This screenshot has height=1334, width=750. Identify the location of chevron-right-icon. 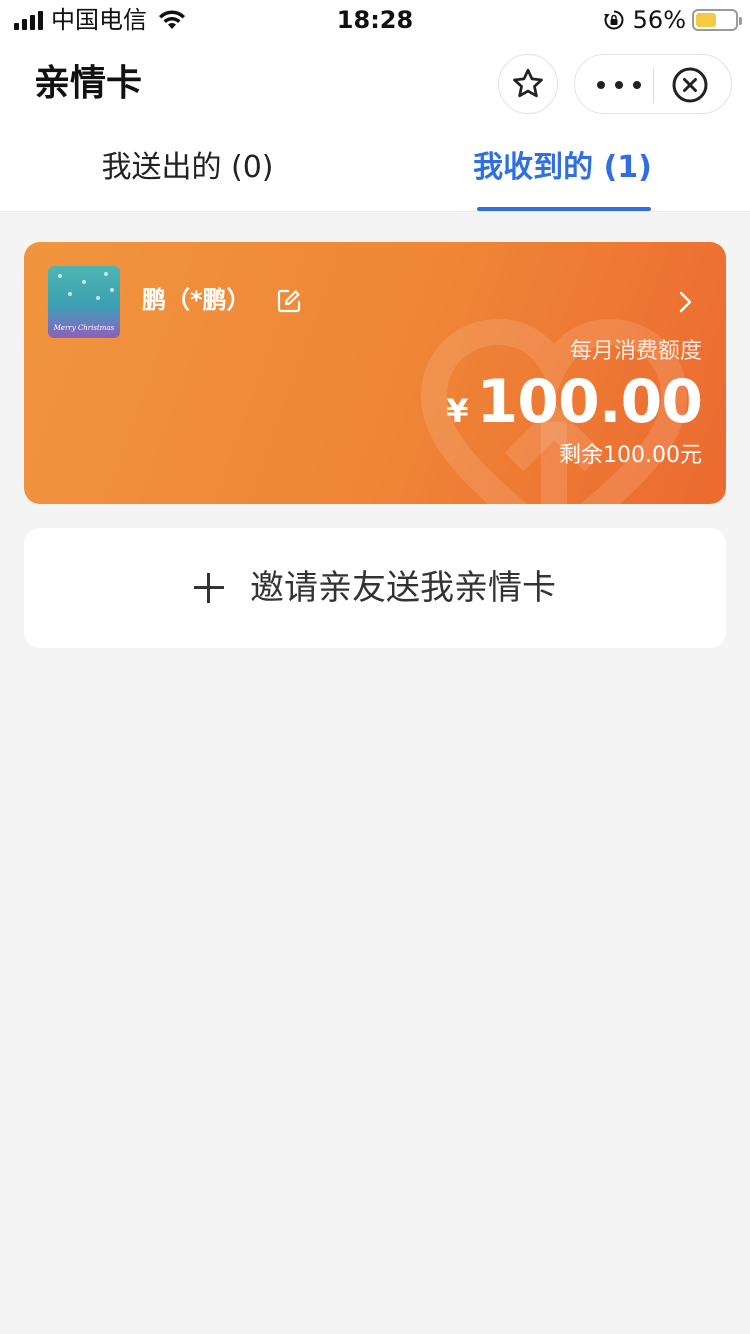
(686, 302).